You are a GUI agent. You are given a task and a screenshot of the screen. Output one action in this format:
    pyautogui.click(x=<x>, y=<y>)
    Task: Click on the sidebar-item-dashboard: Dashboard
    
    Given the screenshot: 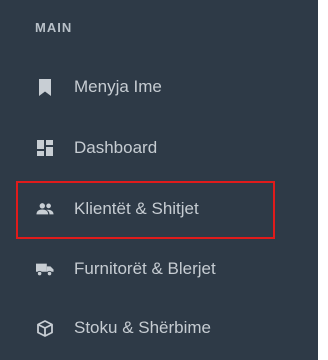 What is the action you would take?
    pyautogui.click(x=159, y=148)
    